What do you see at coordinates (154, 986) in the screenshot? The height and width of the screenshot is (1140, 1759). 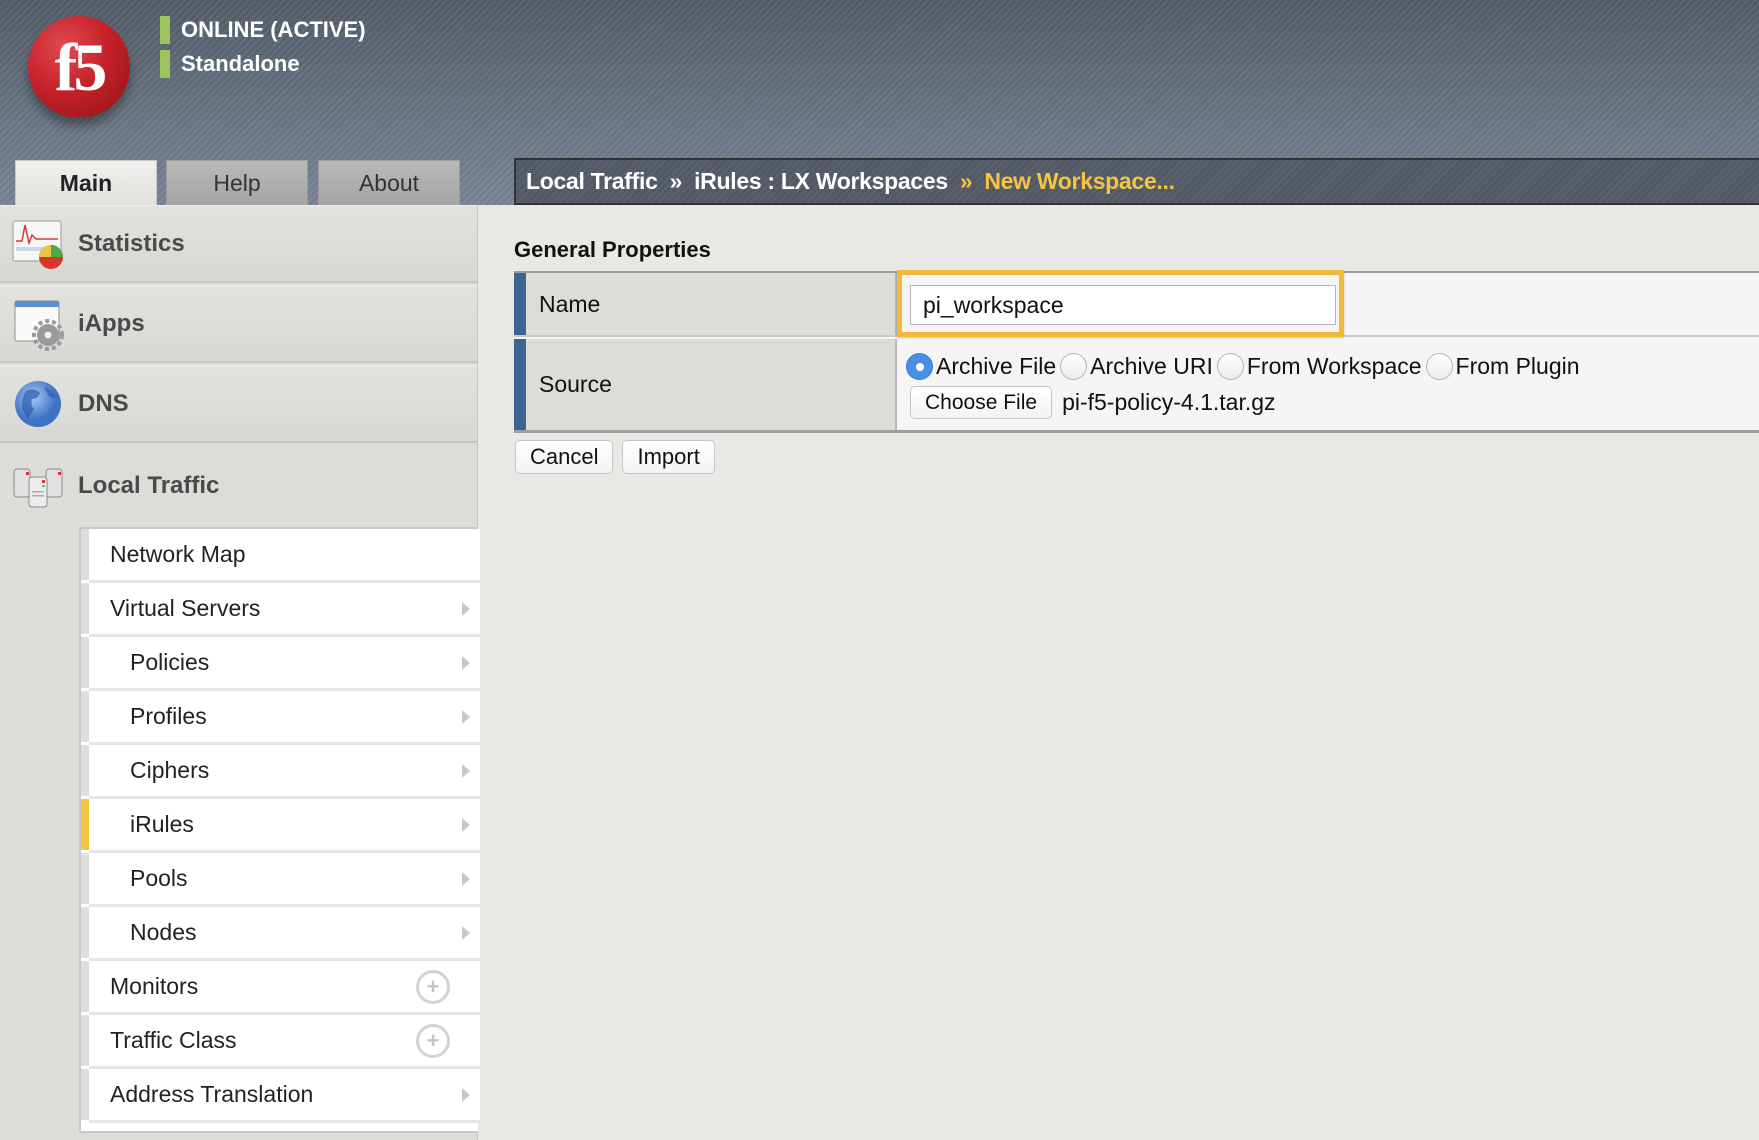 I see `submenu-item-label: Monitors` at bounding box center [154, 986].